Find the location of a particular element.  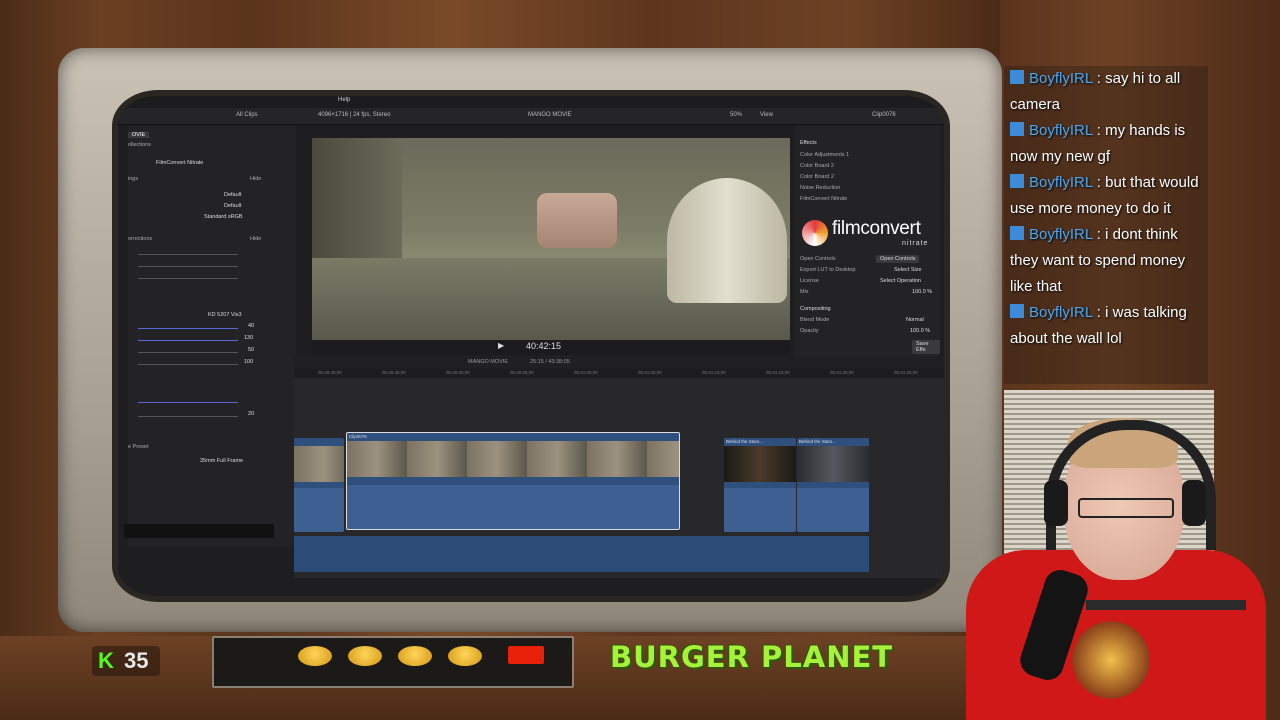

chat-message: BoyflyIRL : my hands is now my new gf is located at coordinates (1106, 144).